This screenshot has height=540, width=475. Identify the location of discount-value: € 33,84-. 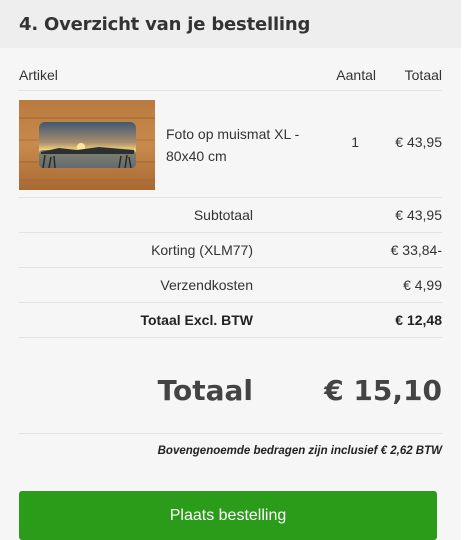
(416, 250).